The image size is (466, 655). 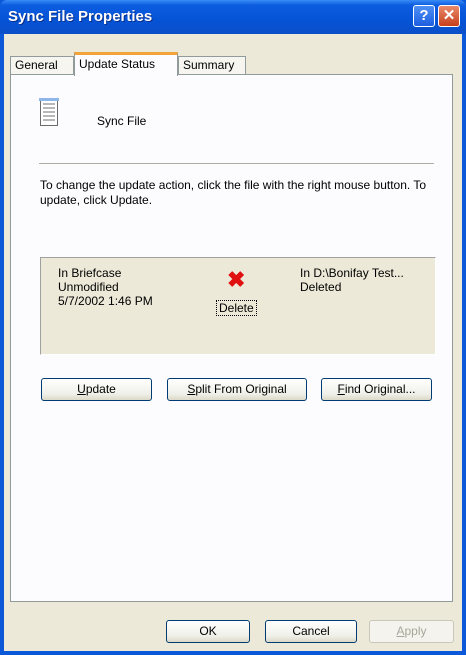 I want to click on title-bar: Sync File Properties ? ✕, so click(x=233, y=17).